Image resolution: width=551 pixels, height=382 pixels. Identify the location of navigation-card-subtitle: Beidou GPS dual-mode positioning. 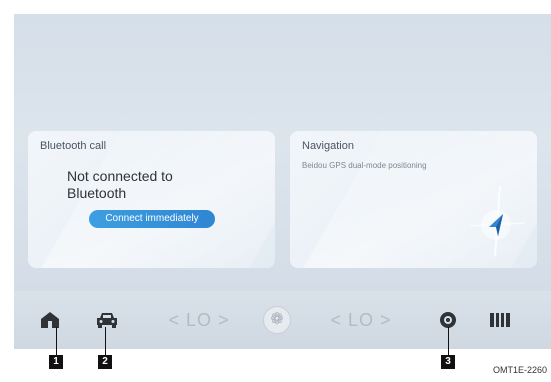
(364, 165).